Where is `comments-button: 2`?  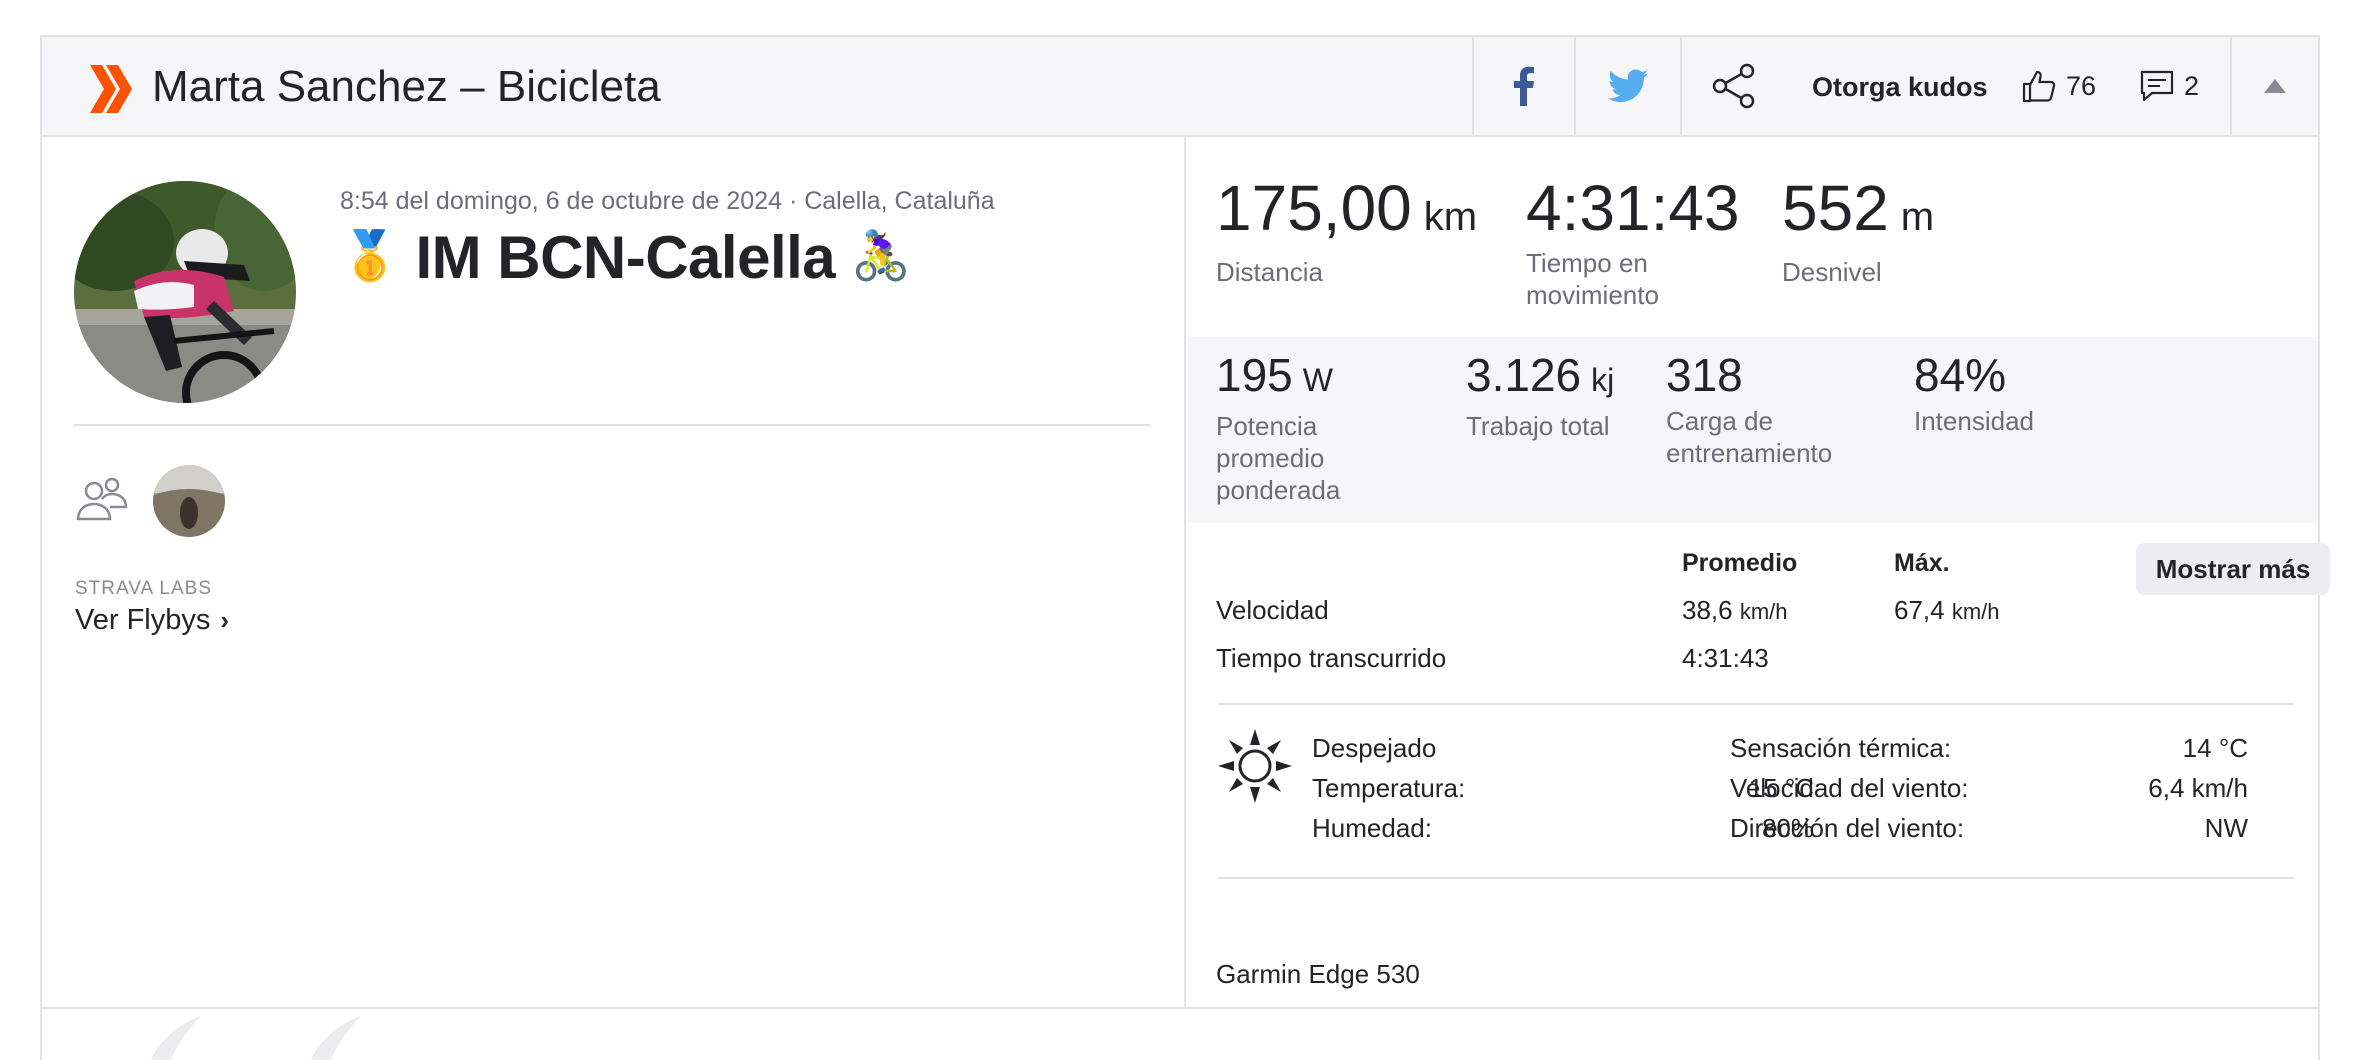
comments-button: 2 is located at coordinates (2169, 86).